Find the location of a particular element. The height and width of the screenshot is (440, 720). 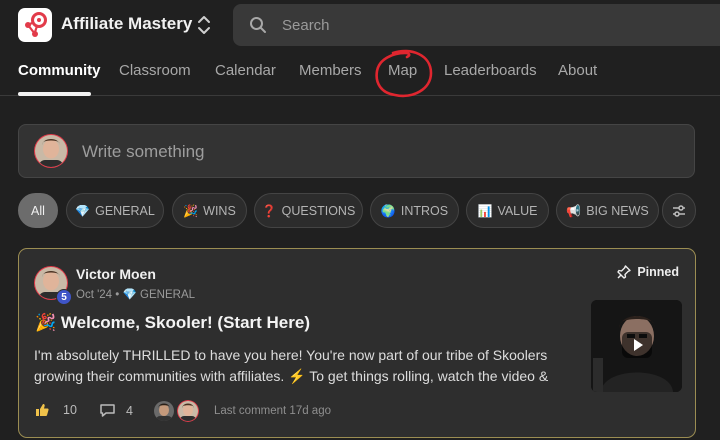

tab-classroom: Classroom is located at coordinates (155, 70).